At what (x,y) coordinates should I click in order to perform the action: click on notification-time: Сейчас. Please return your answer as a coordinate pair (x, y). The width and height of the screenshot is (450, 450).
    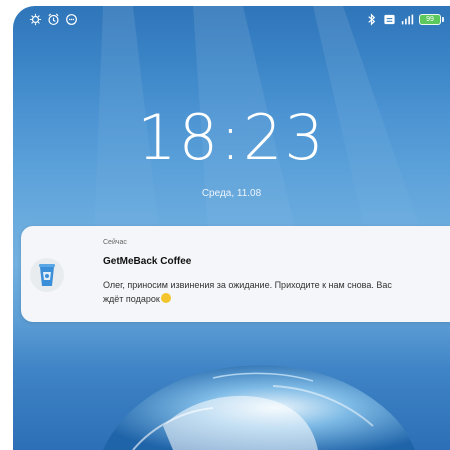
    Looking at the image, I should click on (115, 242).